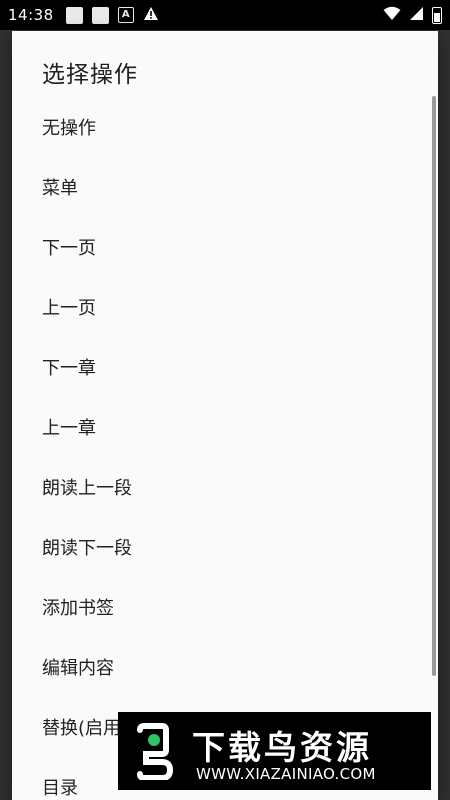 This screenshot has height=800, width=450. What do you see at coordinates (416, 15) in the screenshot?
I see `signal-icon` at bounding box center [416, 15].